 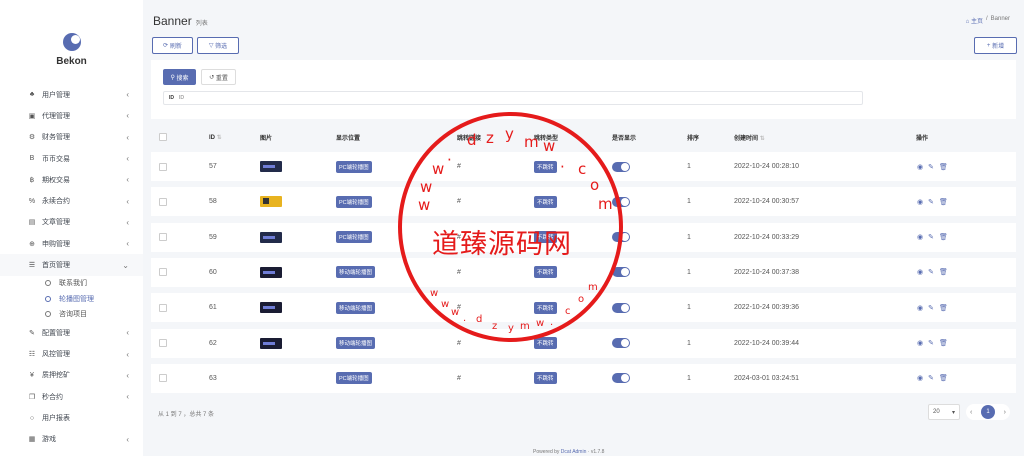 What do you see at coordinates (71, 137) in the screenshot?
I see `sidebar-item-3: ⚙ 财务管理 ‹` at bounding box center [71, 137].